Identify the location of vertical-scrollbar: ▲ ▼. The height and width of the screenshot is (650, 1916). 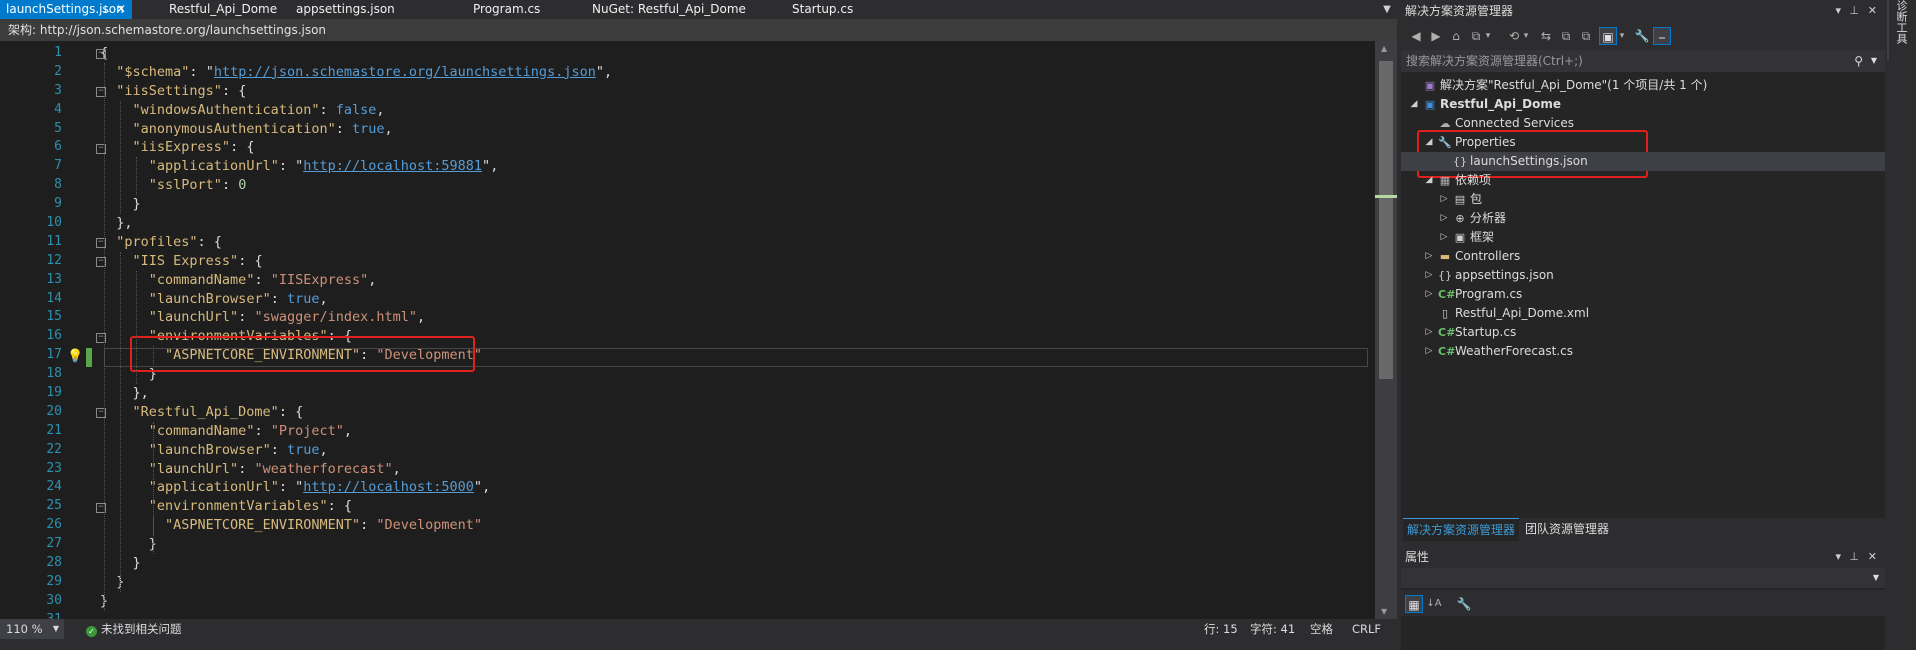
(1386, 330).